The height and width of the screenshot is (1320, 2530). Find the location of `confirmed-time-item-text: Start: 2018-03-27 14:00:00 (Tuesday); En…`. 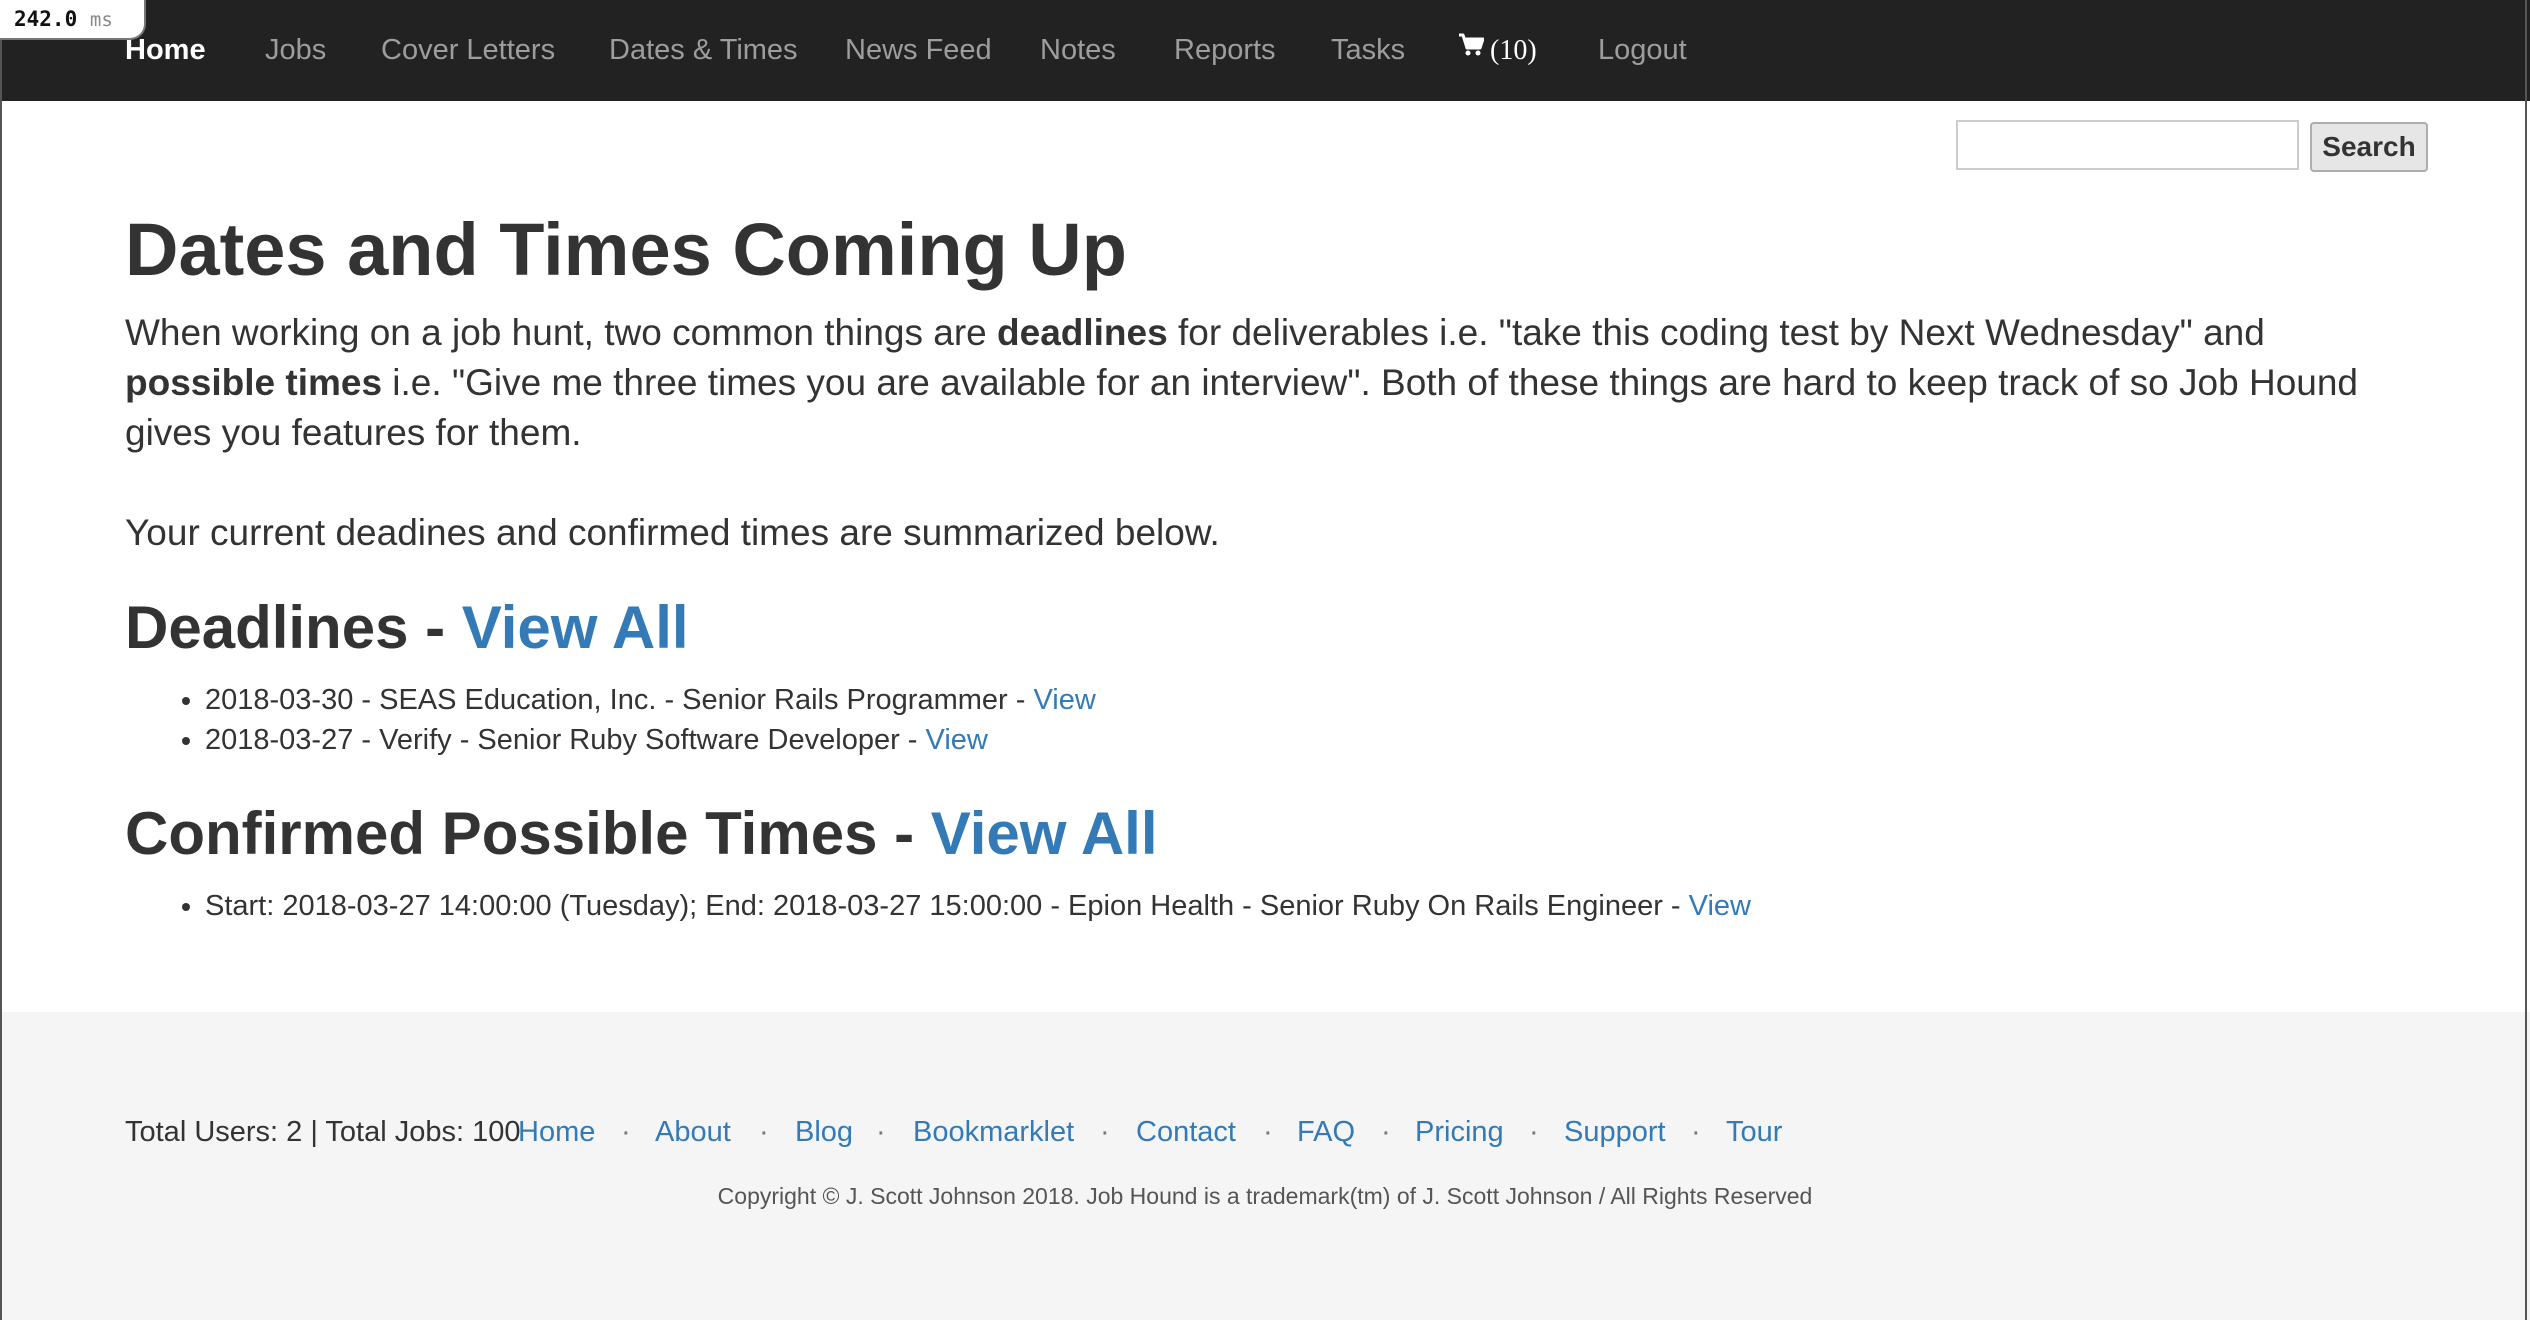

confirmed-time-item-text: Start: 2018-03-27 14:00:00 (Tuesday); En… is located at coordinates (947, 906).